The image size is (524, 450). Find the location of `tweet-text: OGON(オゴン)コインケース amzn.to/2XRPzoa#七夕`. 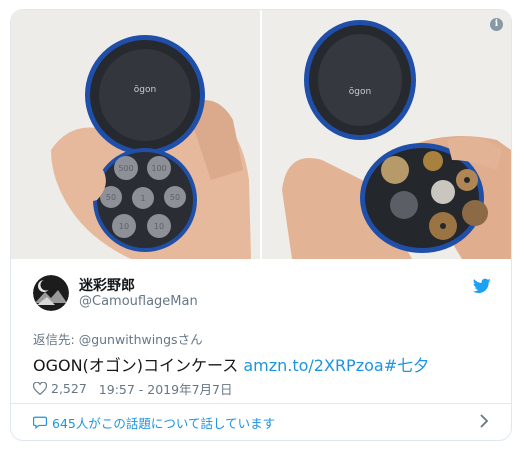

tweet-text: OGON(オゴン)コインケース amzn.to/2XRPzoa#七夕 is located at coordinates (231, 364).